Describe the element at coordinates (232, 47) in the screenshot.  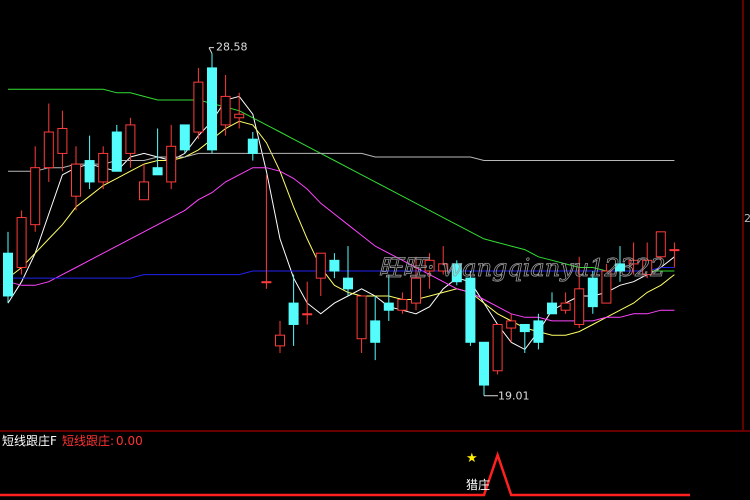
I see `high-price-label: 28.58` at that location.